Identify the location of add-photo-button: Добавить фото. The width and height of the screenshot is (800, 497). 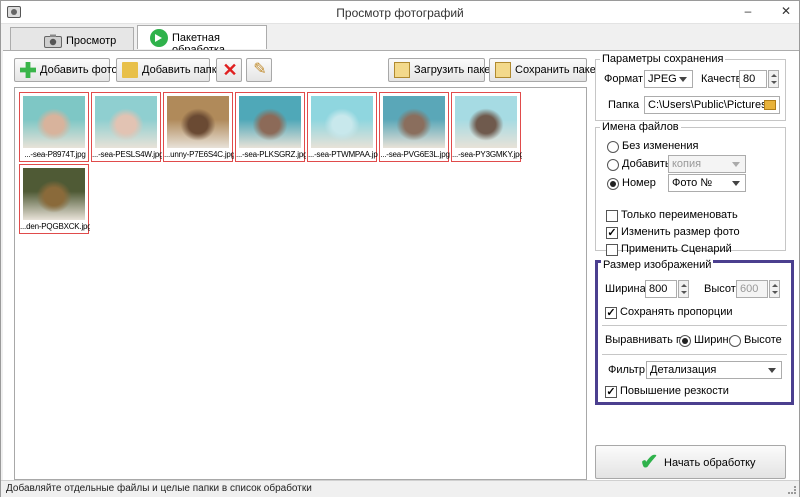
(66, 70).